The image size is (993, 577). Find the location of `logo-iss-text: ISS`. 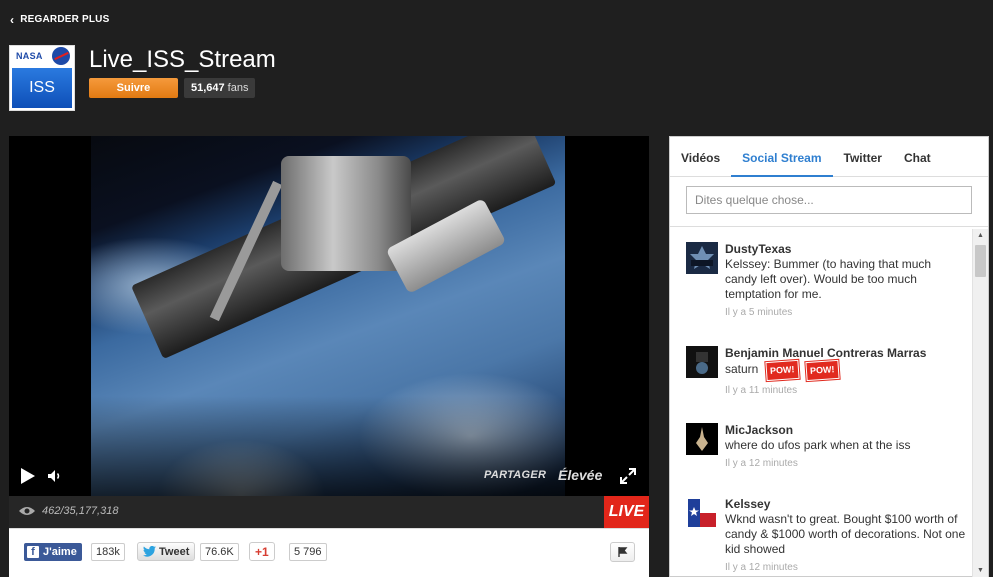

logo-iss-text: ISS is located at coordinates (42, 88).